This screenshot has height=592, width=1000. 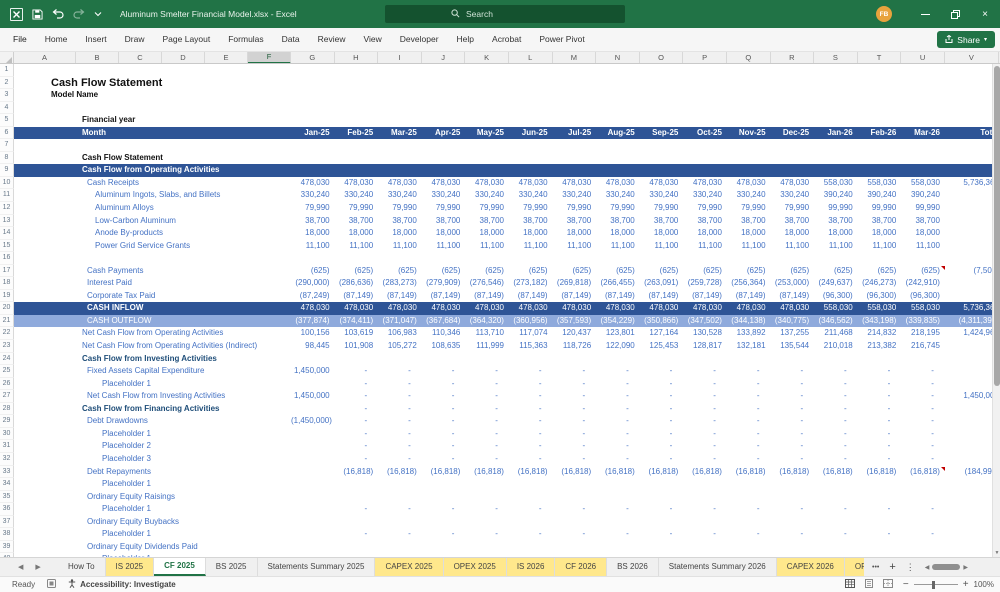 What do you see at coordinates (152, 233) in the screenshot?
I see `row-label: Anode By-products` at bounding box center [152, 233].